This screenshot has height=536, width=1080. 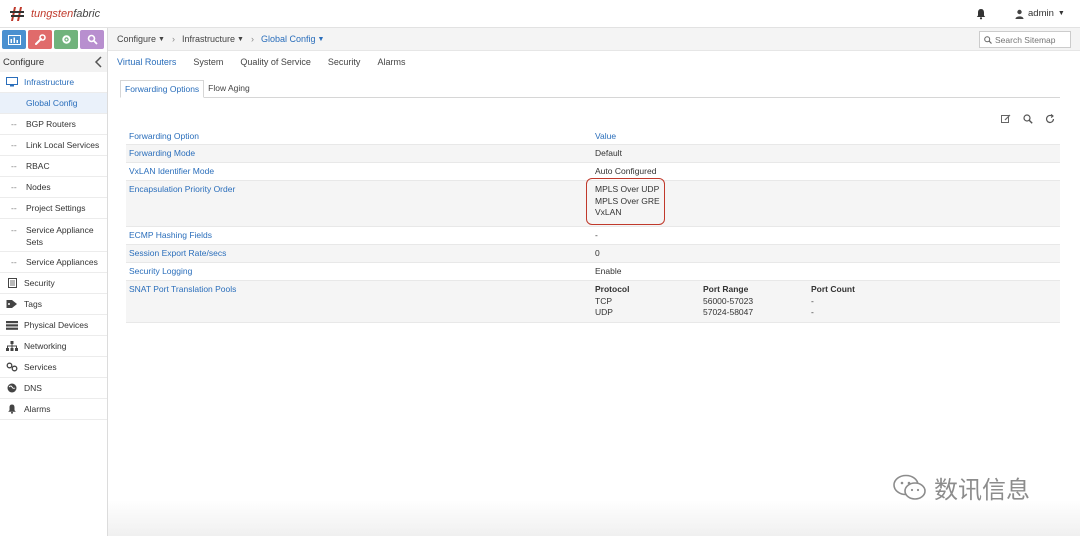 I want to click on sidebar-item-label: Alarms, so click(x=37, y=409).